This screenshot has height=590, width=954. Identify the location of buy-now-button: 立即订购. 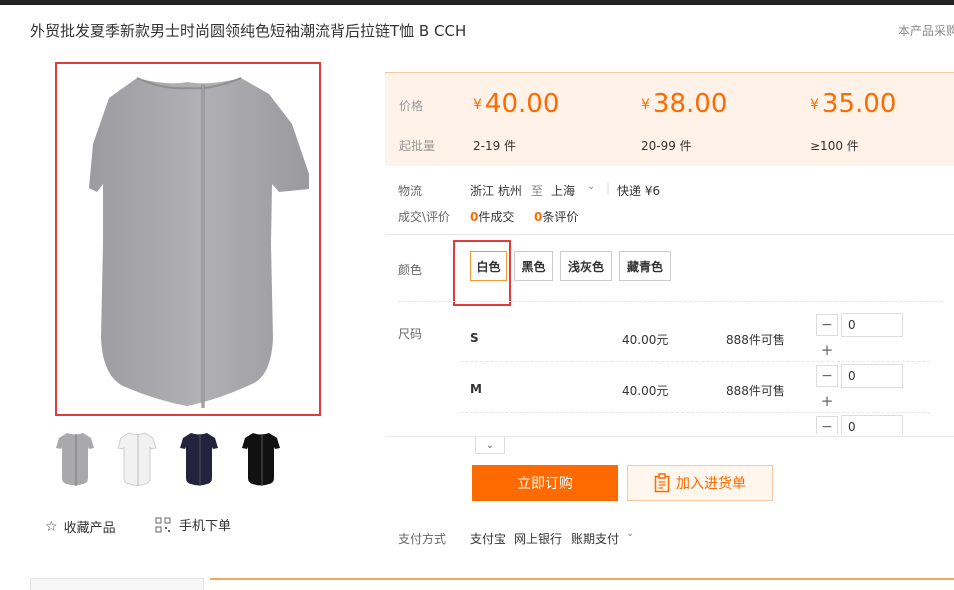
(545, 483).